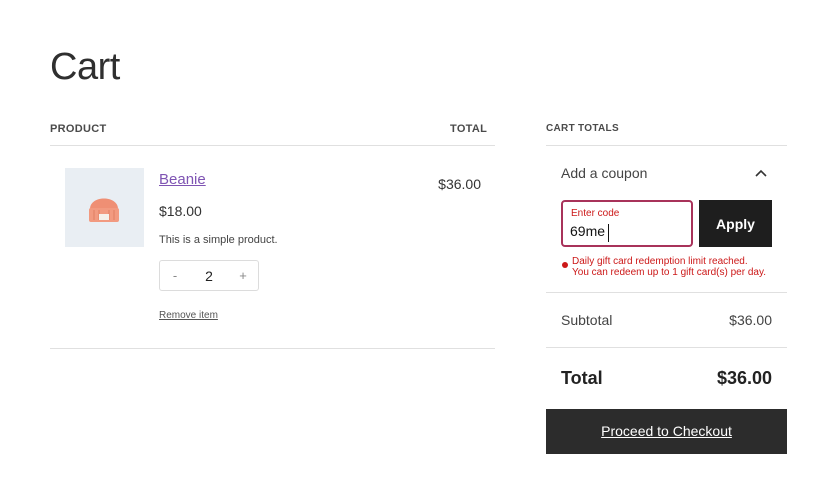 The width and height of the screenshot is (822, 496). What do you see at coordinates (175, 275) in the screenshot?
I see `quantity-decrease-button: -` at bounding box center [175, 275].